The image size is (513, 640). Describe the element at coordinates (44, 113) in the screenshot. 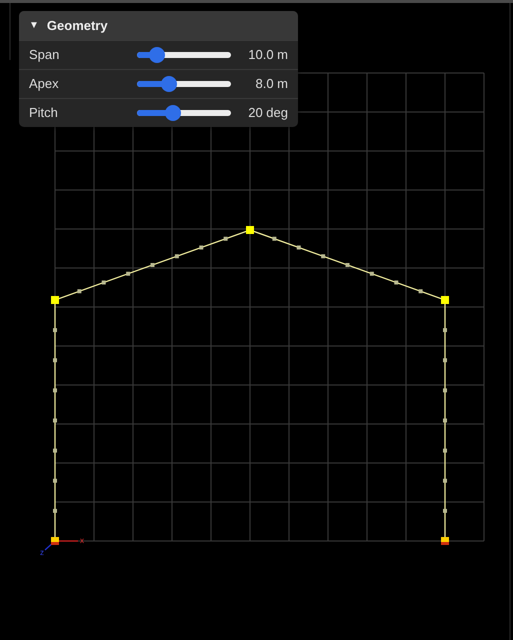

I see `parameter-label: Pitch` at that location.